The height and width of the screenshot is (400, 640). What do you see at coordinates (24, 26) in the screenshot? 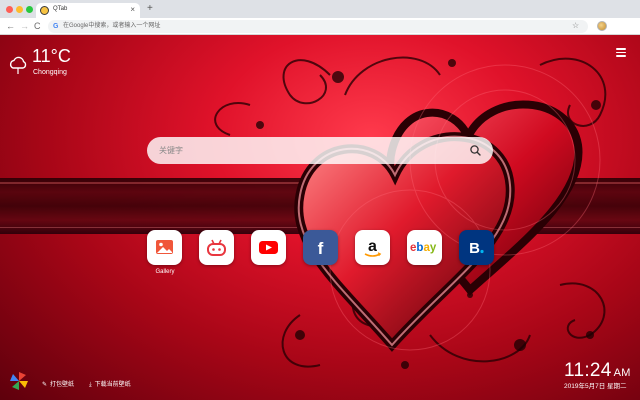
I see `forward-button: →` at bounding box center [24, 26].